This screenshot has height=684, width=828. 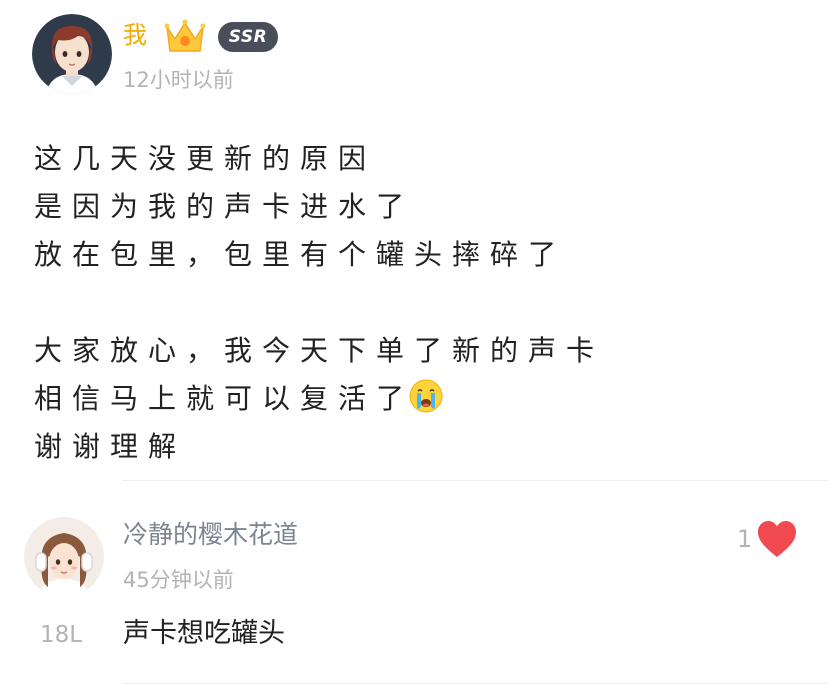 What do you see at coordinates (185, 35) in the screenshot?
I see `crown-icon` at bounding box center [185, 35].